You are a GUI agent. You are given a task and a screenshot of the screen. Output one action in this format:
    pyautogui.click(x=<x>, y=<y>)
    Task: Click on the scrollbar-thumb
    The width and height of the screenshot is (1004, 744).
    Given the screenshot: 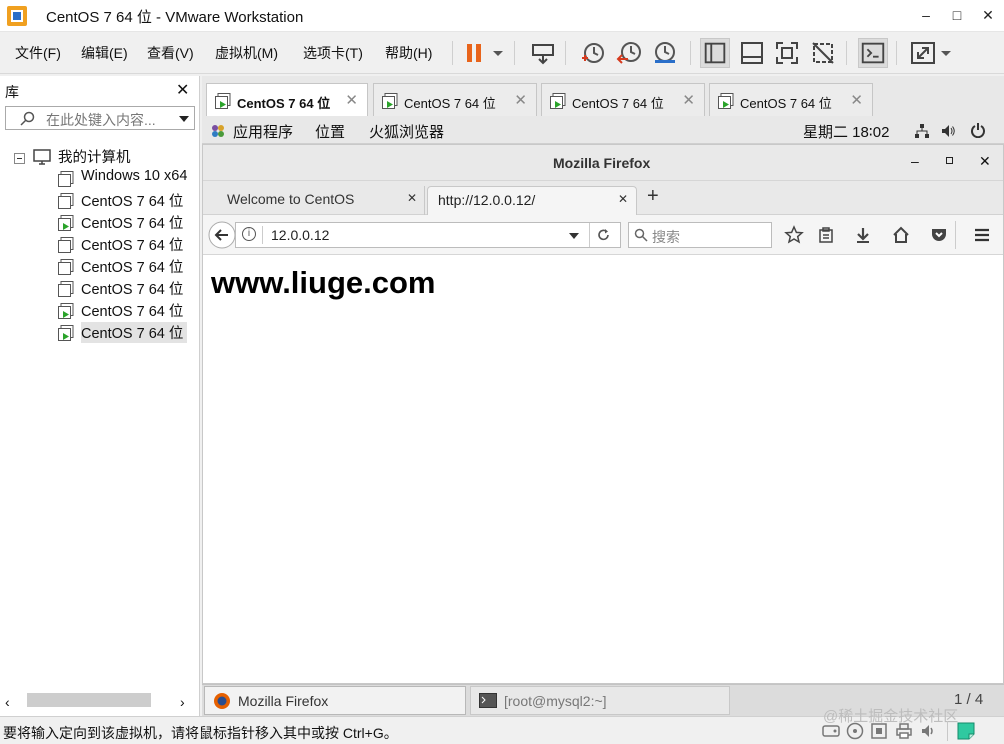 What is the action you would take?
    pyautogui.click(x=89, y=700)
    